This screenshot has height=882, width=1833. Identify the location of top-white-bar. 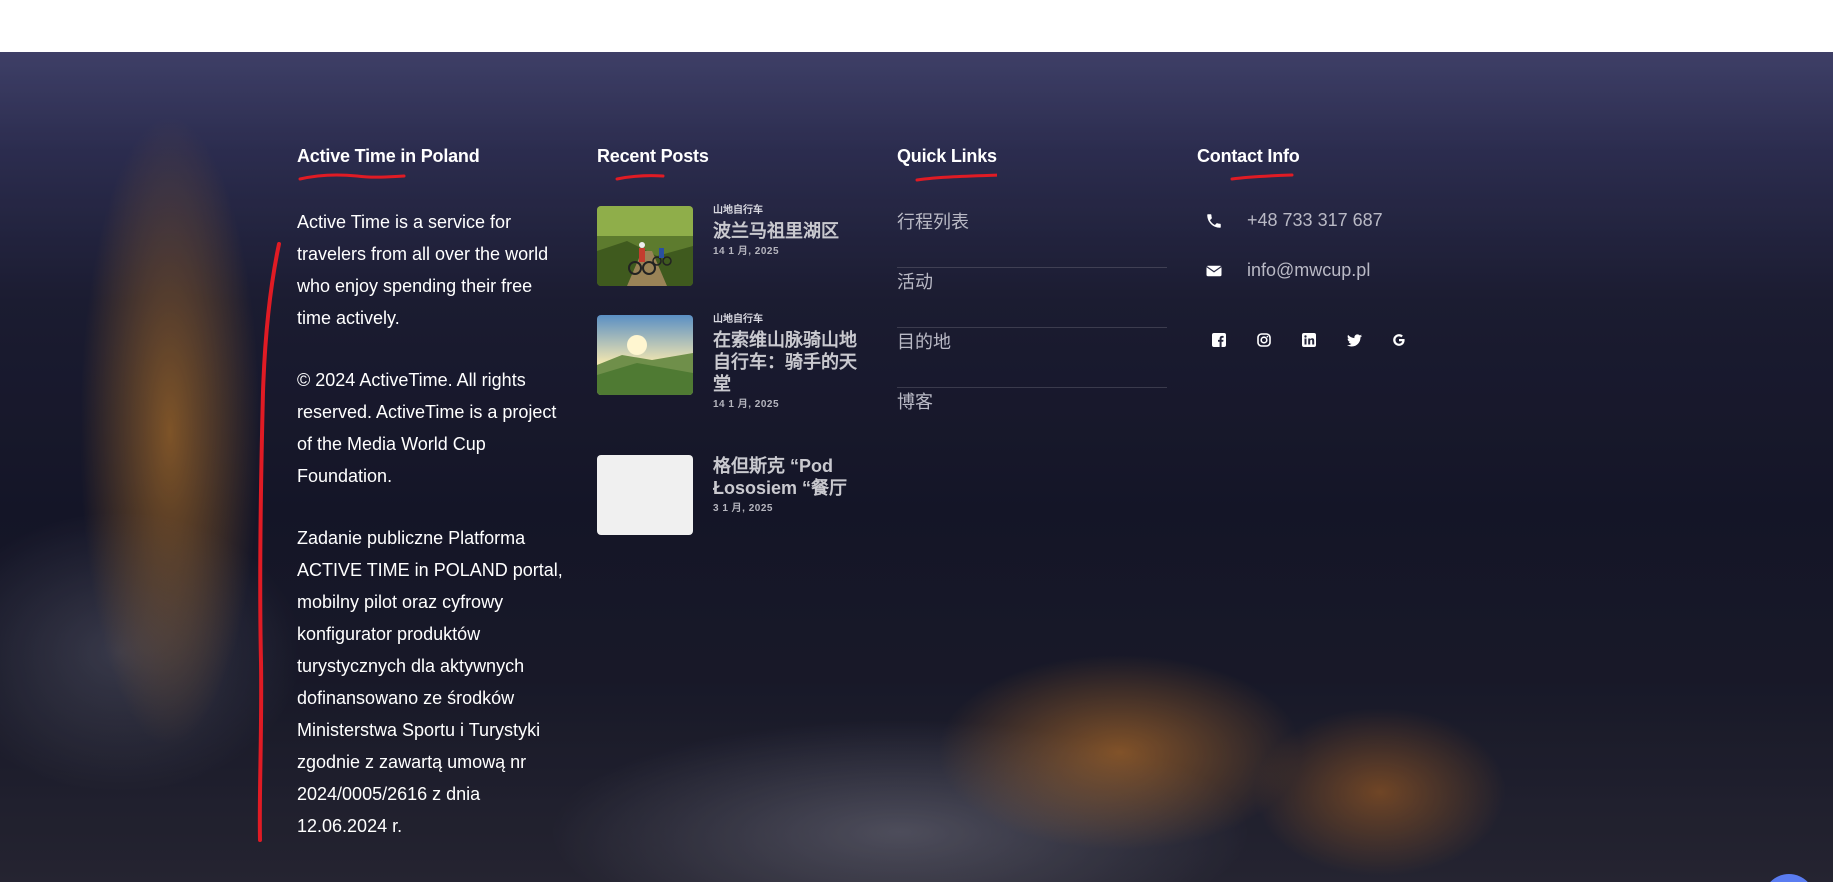
(916, 26).